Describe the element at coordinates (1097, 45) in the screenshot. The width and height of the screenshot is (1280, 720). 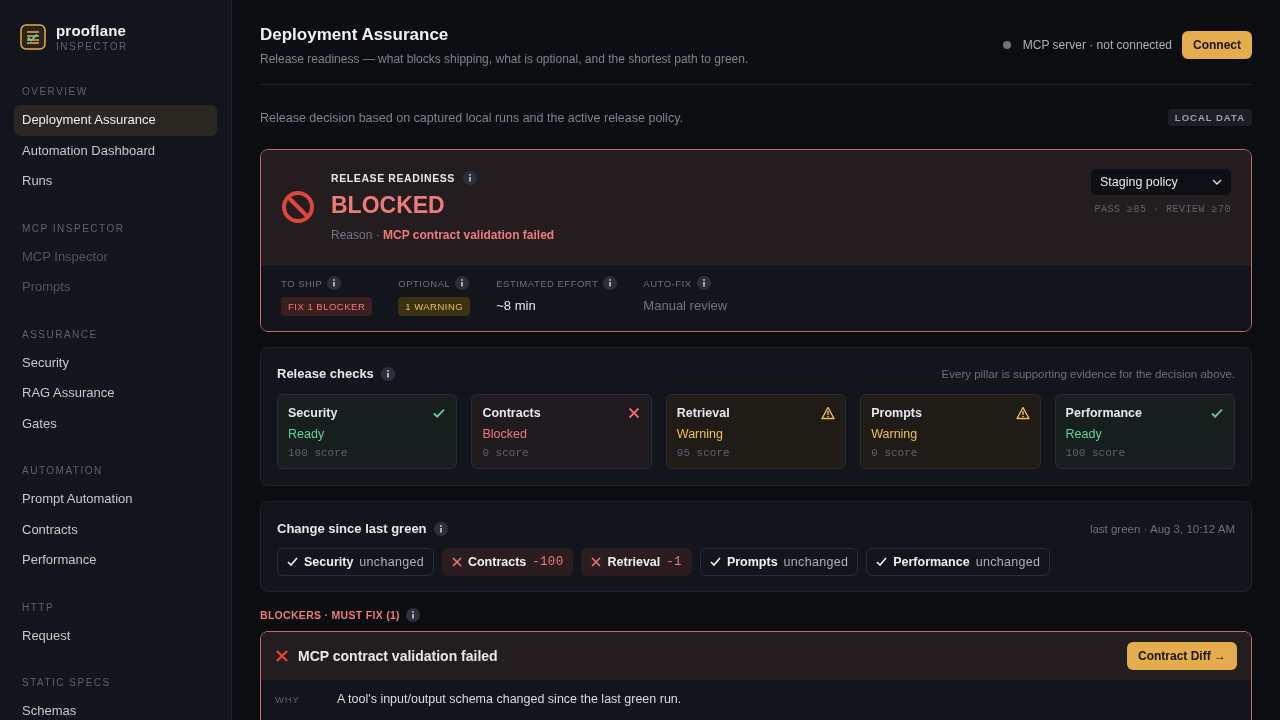
I see `server-status: MCP server · not connected` at that location.